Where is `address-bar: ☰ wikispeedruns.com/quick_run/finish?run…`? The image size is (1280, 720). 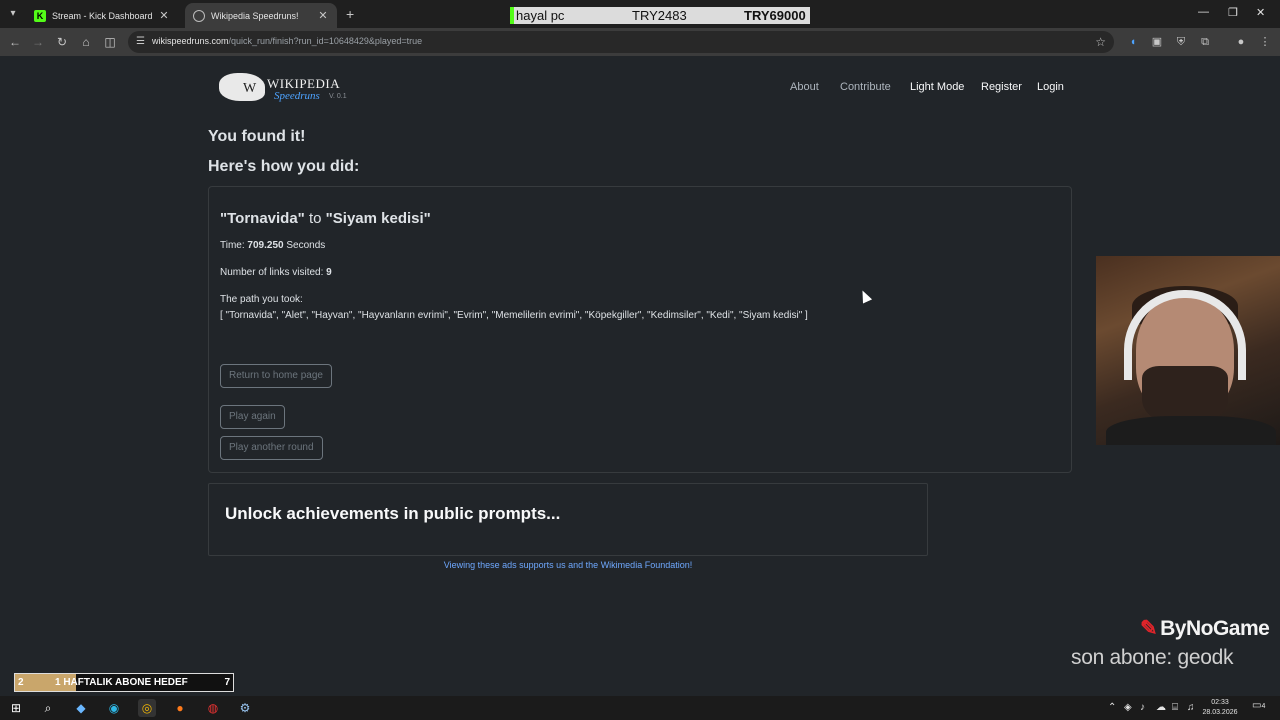
address-bar: ☰ wikispeedruns.com/quick_run/finish?run… is located at coordinates (621, 42).